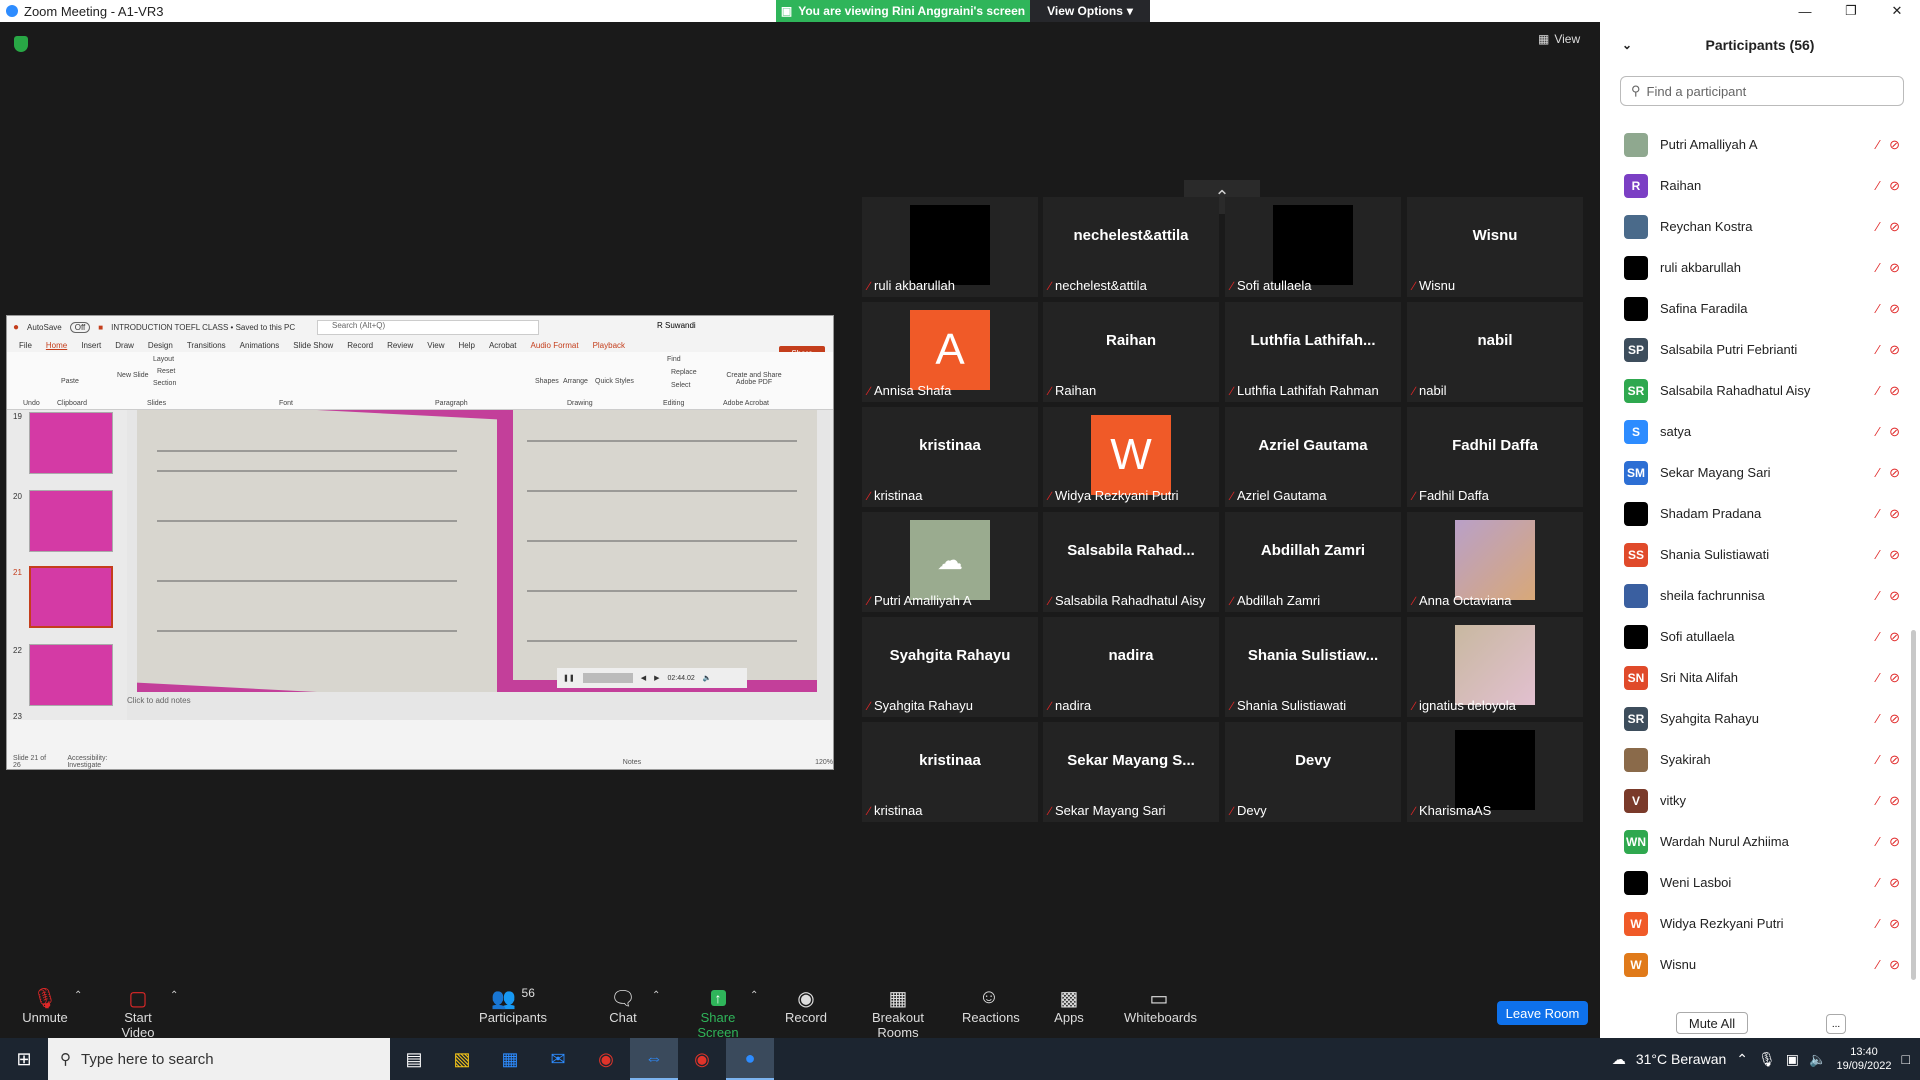 The height and width of the screenshot is (1080, 1920). Describe the element at coordinates (1792, 1059) in the screenshot. I see `network-icon: ▣` at that location.